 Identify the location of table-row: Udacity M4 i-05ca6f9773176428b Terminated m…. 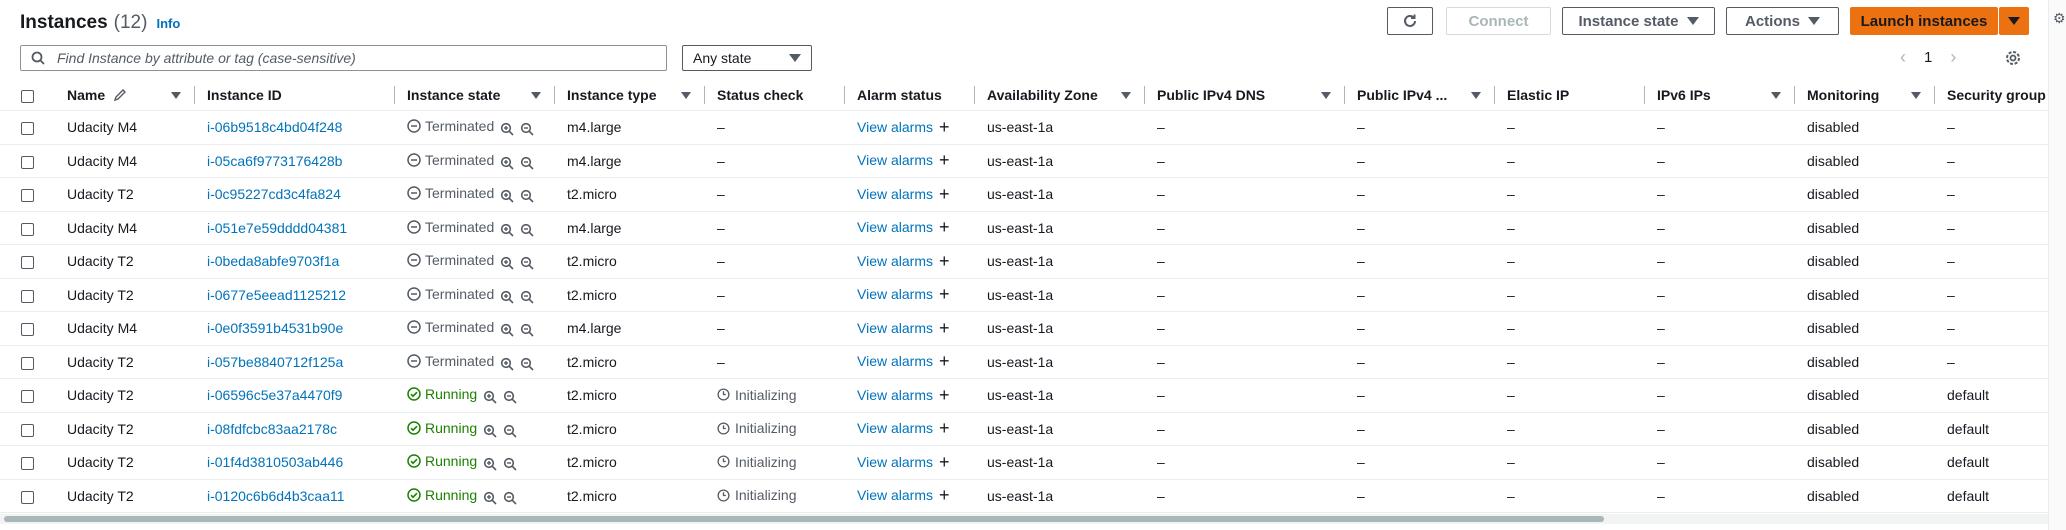
(1024, 161).